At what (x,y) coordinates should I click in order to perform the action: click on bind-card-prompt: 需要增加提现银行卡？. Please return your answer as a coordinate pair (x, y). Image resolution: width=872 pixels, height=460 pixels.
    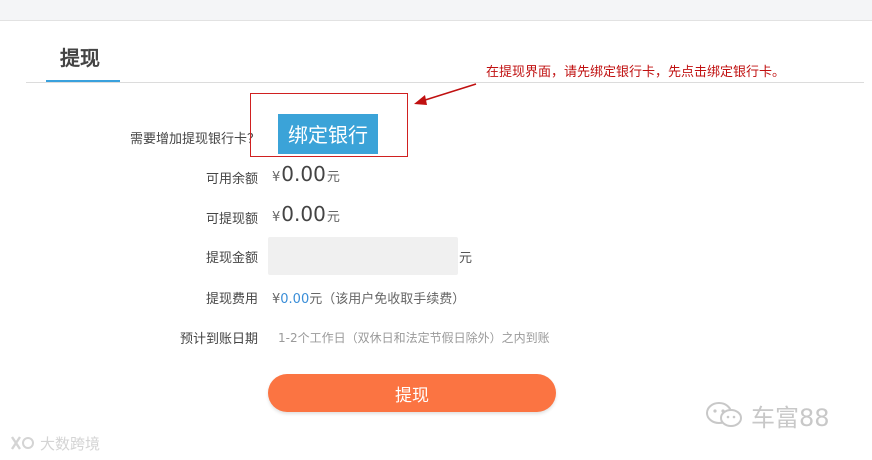
    Looking at the image, I should click on (194, 139).